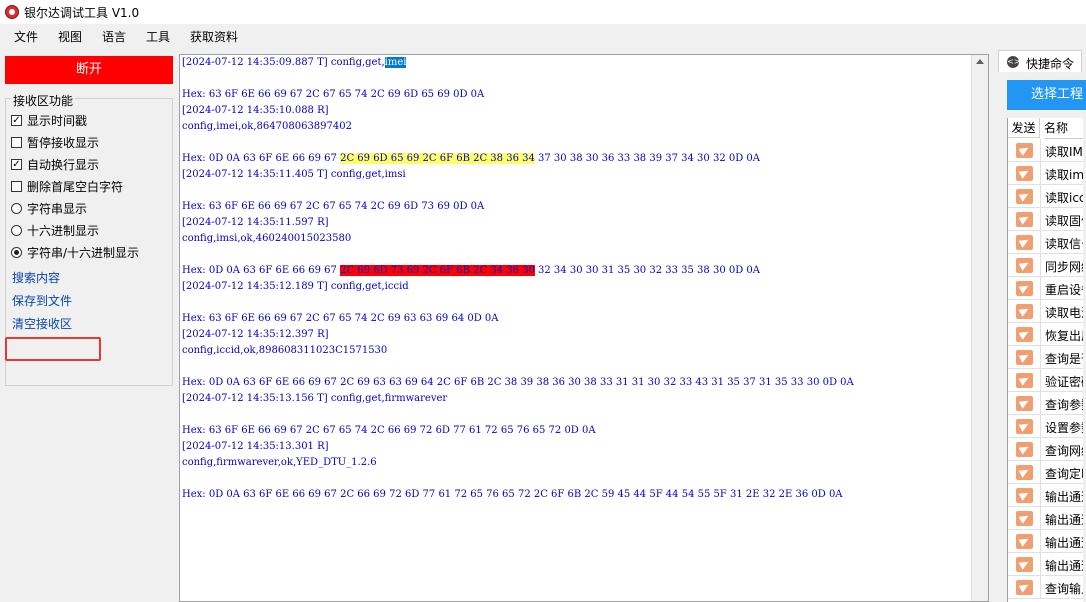 Image resolution: width=1086 pixels, height=602 pixels. I want to click on command-row: 重启设备, so click(1045, 288).